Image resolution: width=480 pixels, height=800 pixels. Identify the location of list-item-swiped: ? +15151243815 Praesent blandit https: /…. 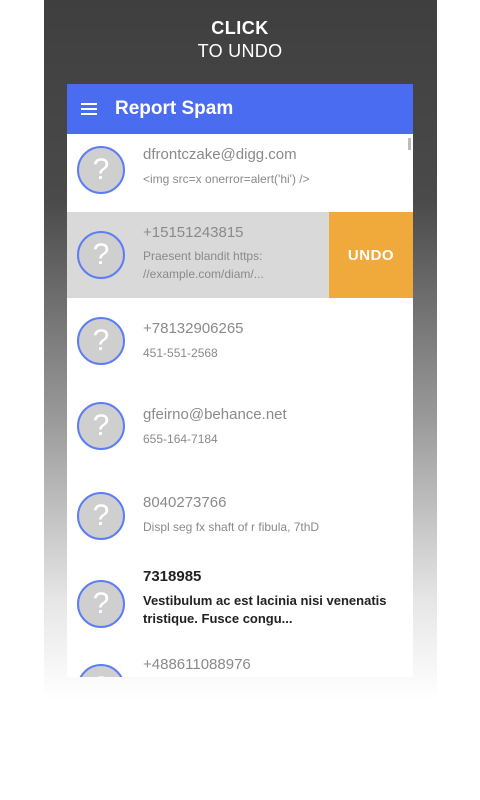
(240, 255).